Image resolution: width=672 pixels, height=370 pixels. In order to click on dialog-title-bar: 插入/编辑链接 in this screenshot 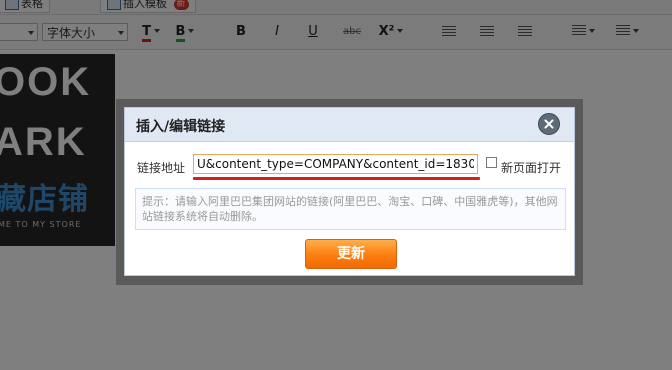, I will do `click(349, 125)`.